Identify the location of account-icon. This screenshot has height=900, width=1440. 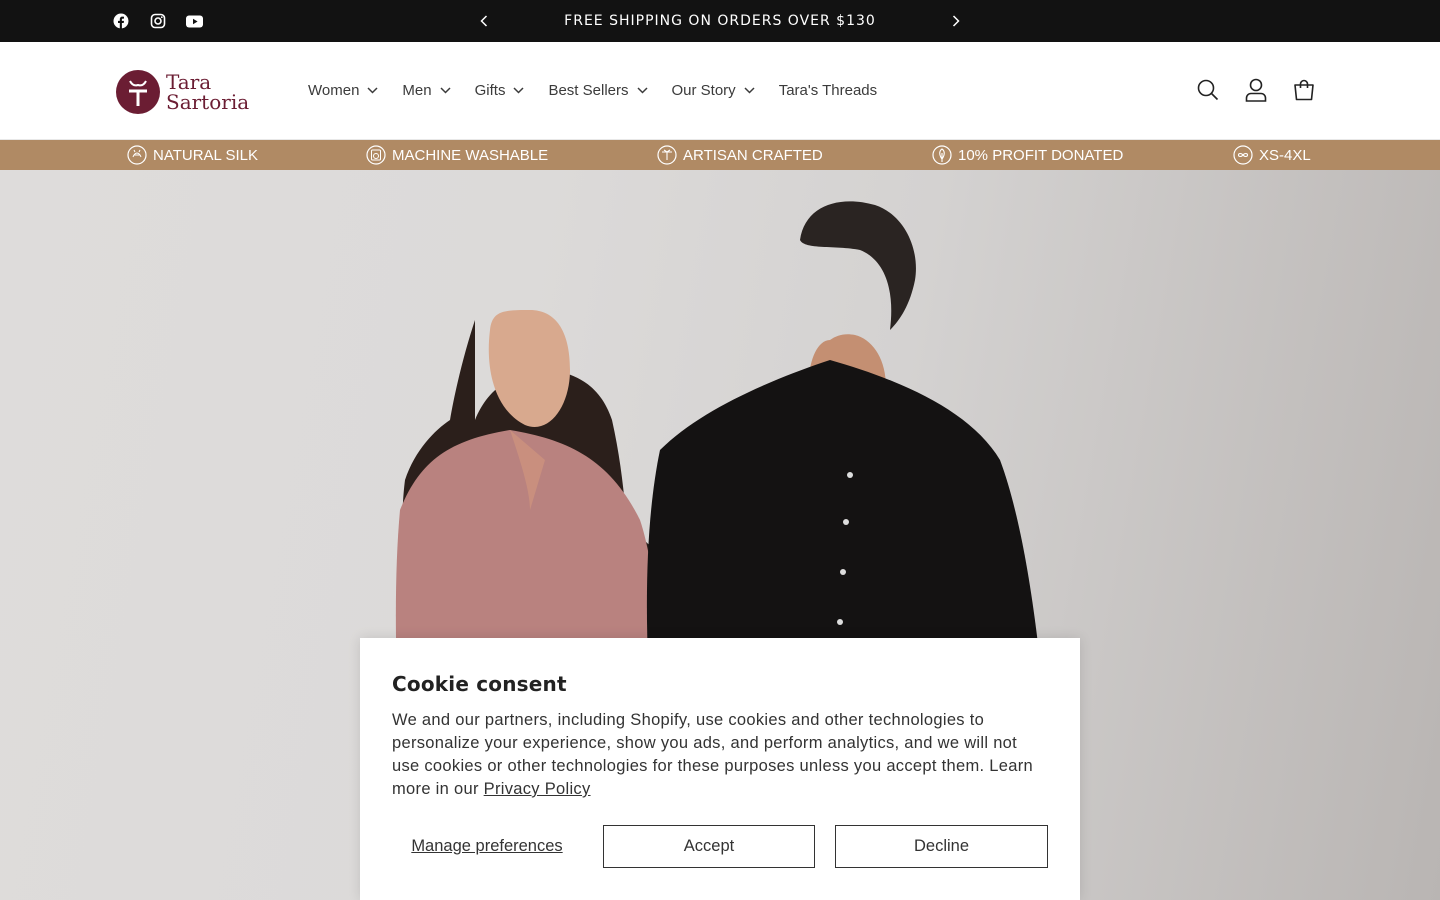
(1256, 90).